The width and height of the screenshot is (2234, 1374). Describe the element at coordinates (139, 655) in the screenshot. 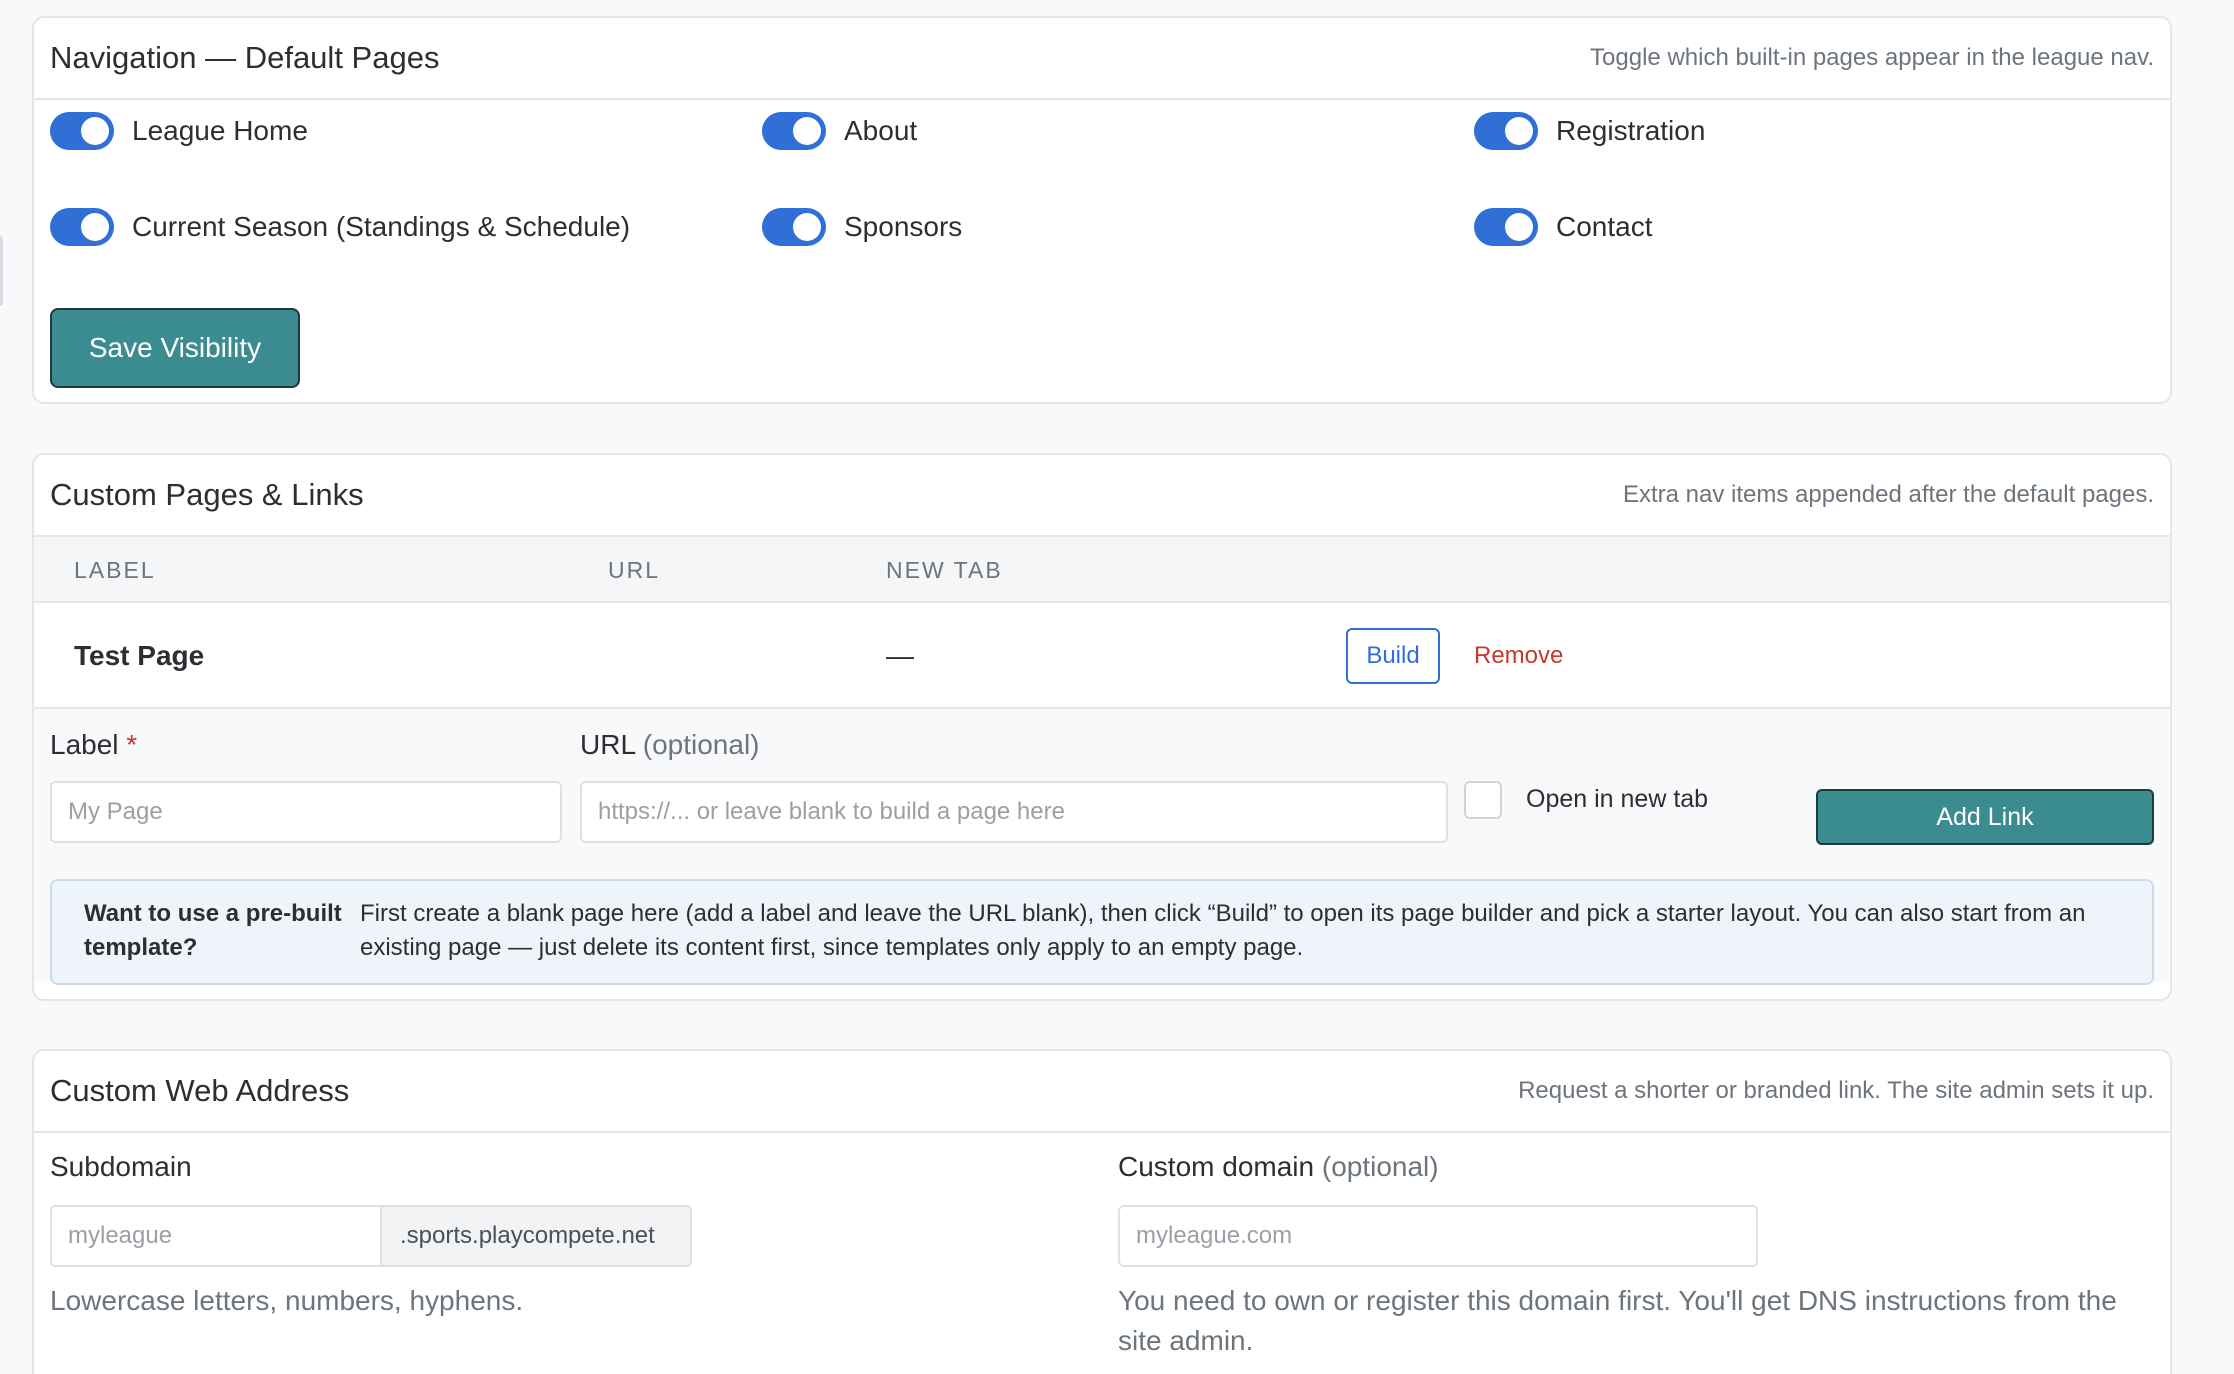

I see `row-label: Test Page` at that location.